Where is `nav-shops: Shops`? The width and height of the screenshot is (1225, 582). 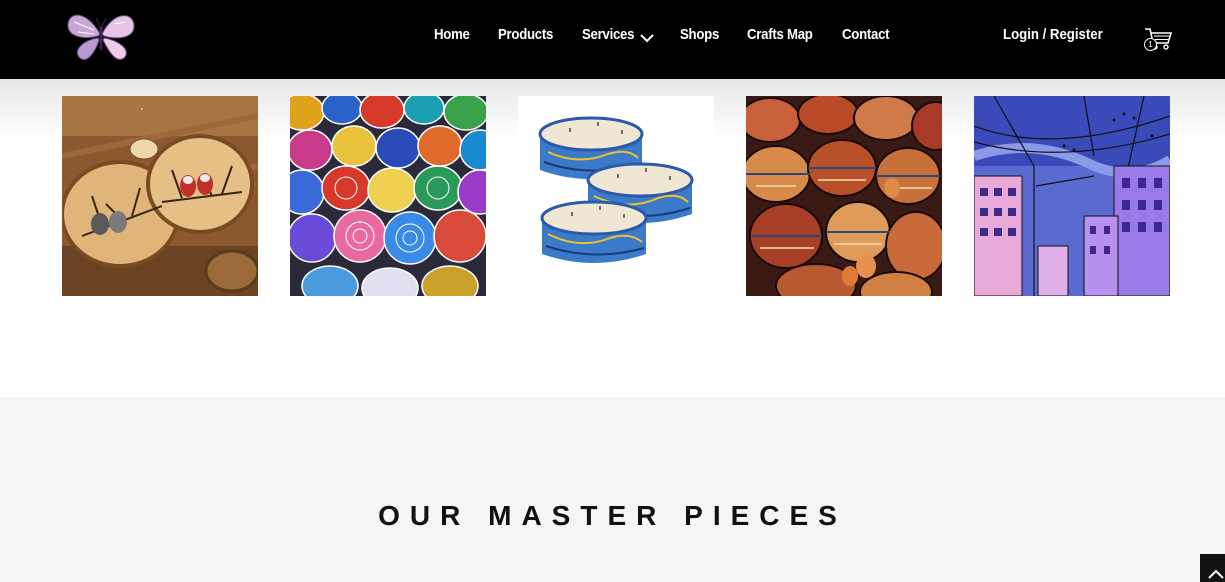
nav-shops: Shops is located at coordinates (699, 34).